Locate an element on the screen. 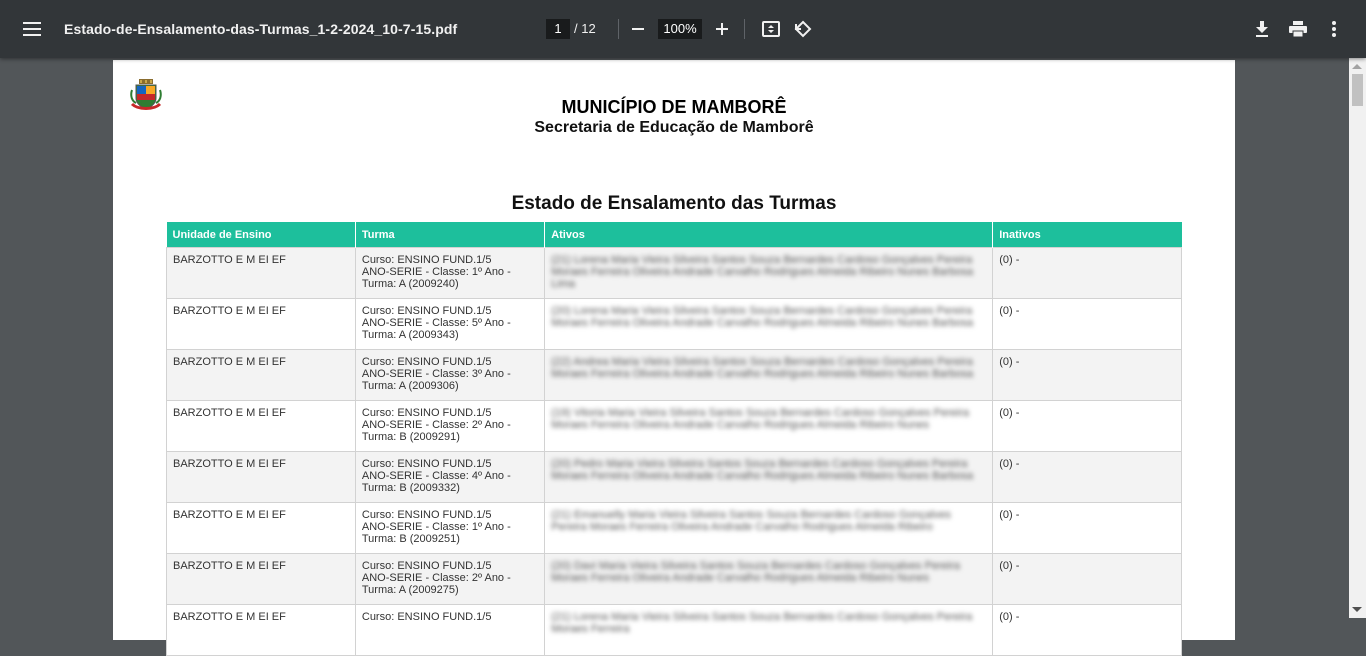 The width and height of the screenshot is (1366, 656). more-options-icon is located at coordinates (1334, 29).